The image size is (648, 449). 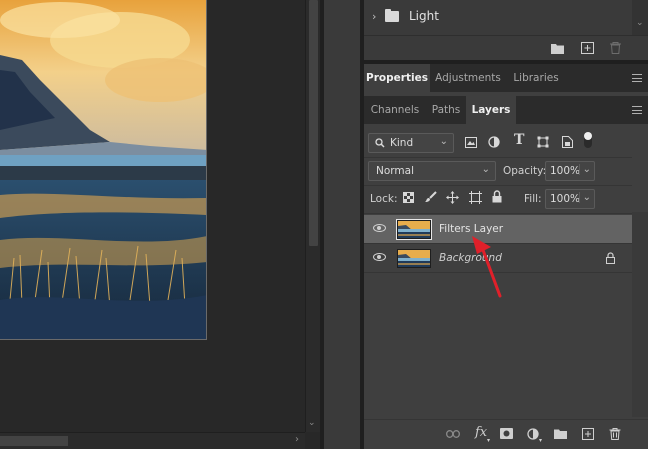 I want to click on filter-shape-icon, so click(x=543, y=142).